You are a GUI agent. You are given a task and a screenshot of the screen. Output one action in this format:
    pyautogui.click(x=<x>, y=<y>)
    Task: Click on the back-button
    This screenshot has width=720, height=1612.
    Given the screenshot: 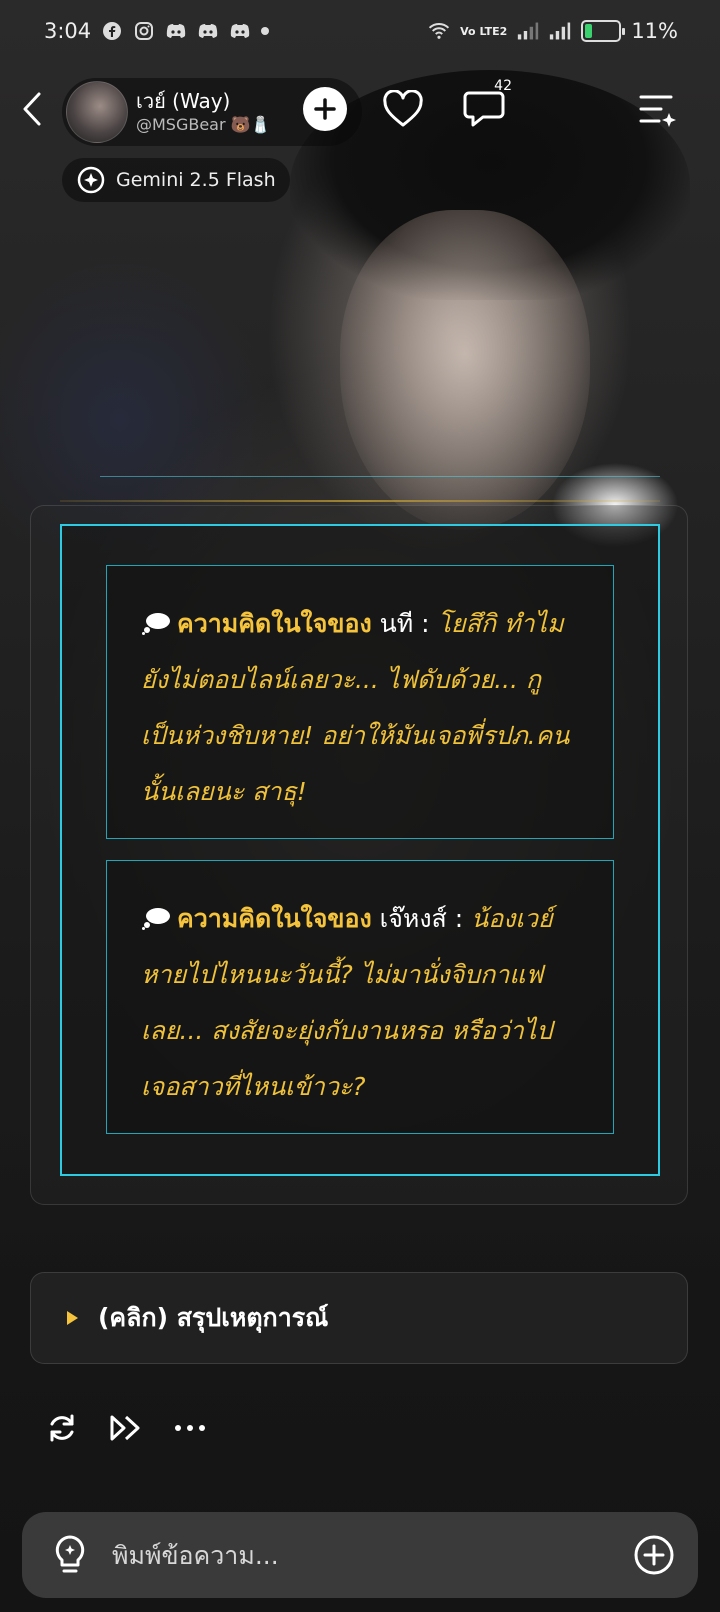 What is the action you would take?
    pyautogui.click(x=32, y=109)
    